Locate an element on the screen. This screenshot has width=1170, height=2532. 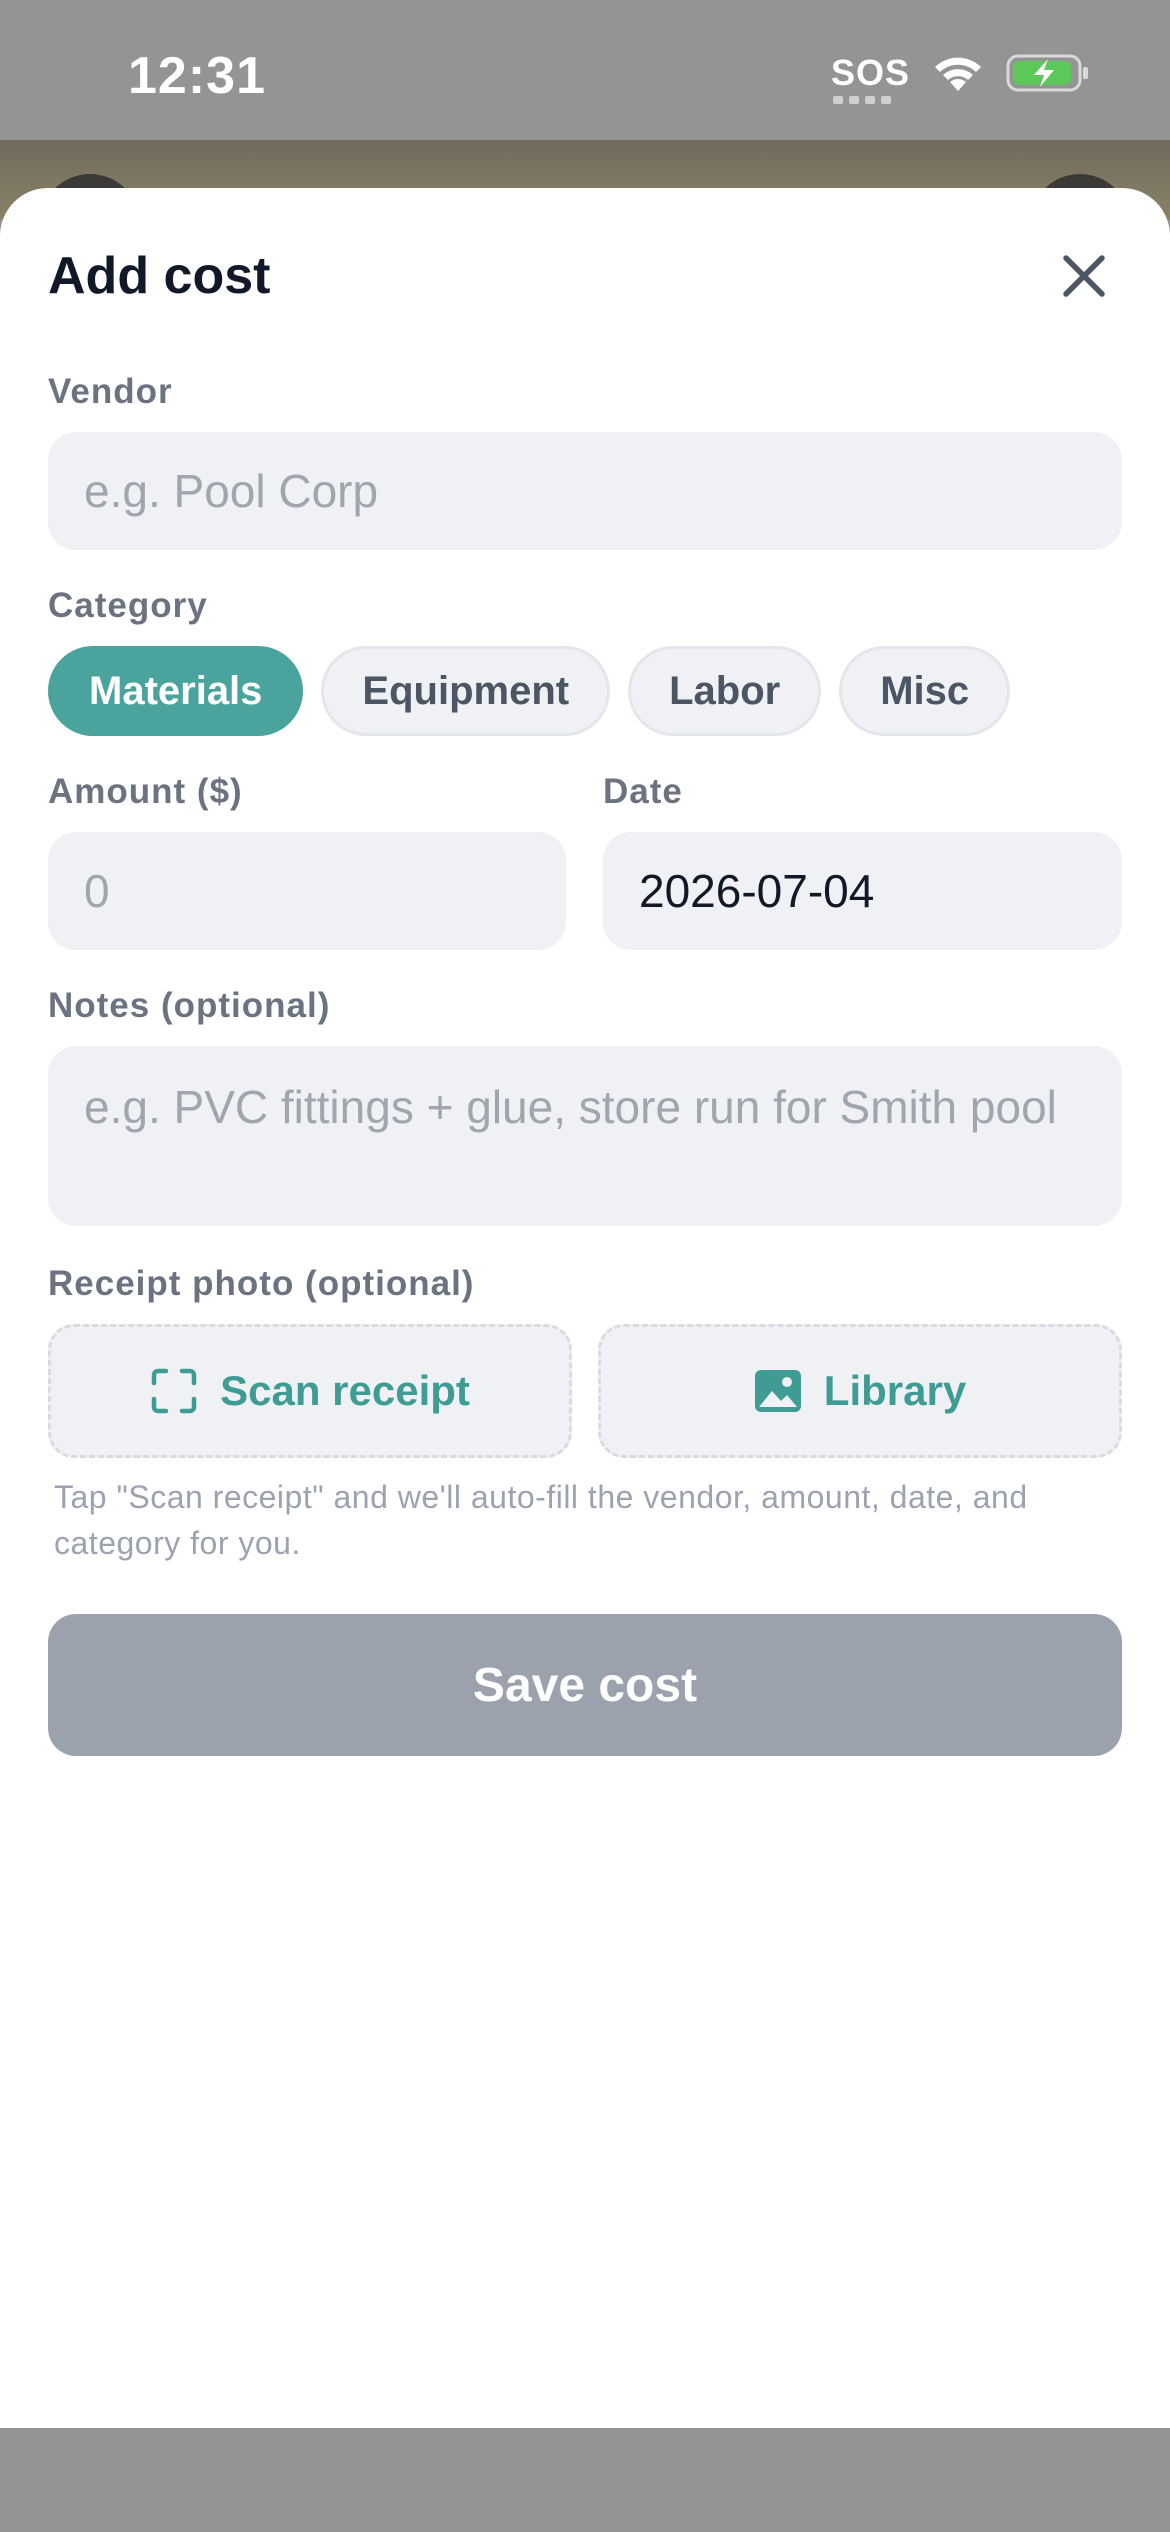
save-cost-button: Save cost is located at coordinates (585, 1685).